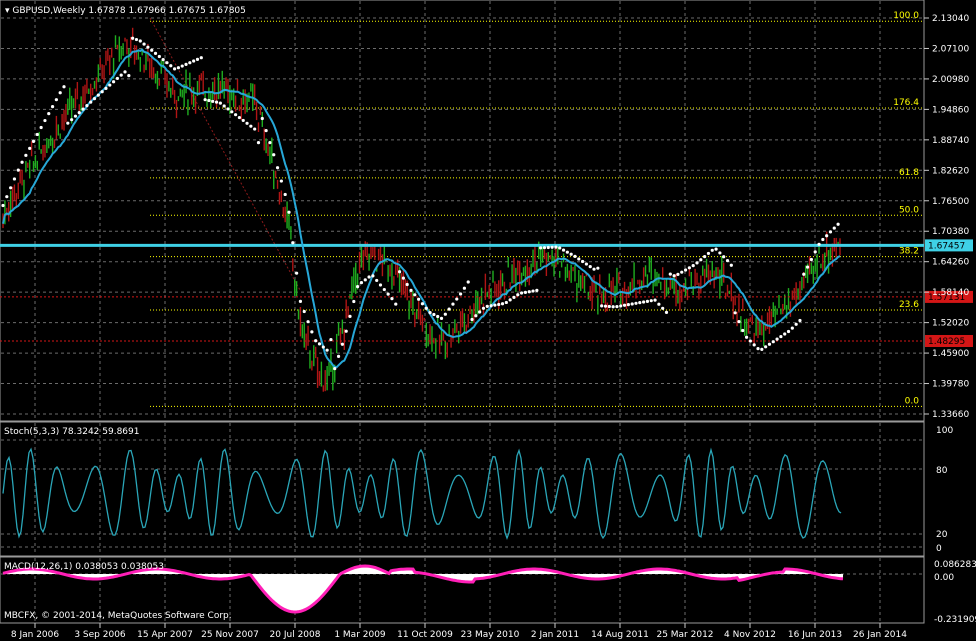 The image size is (976, 641). What do you see at coordinates (950, 49) in the screenshot?
I see `price-tick-label: 2.07100` at bounding box center [950, 49].